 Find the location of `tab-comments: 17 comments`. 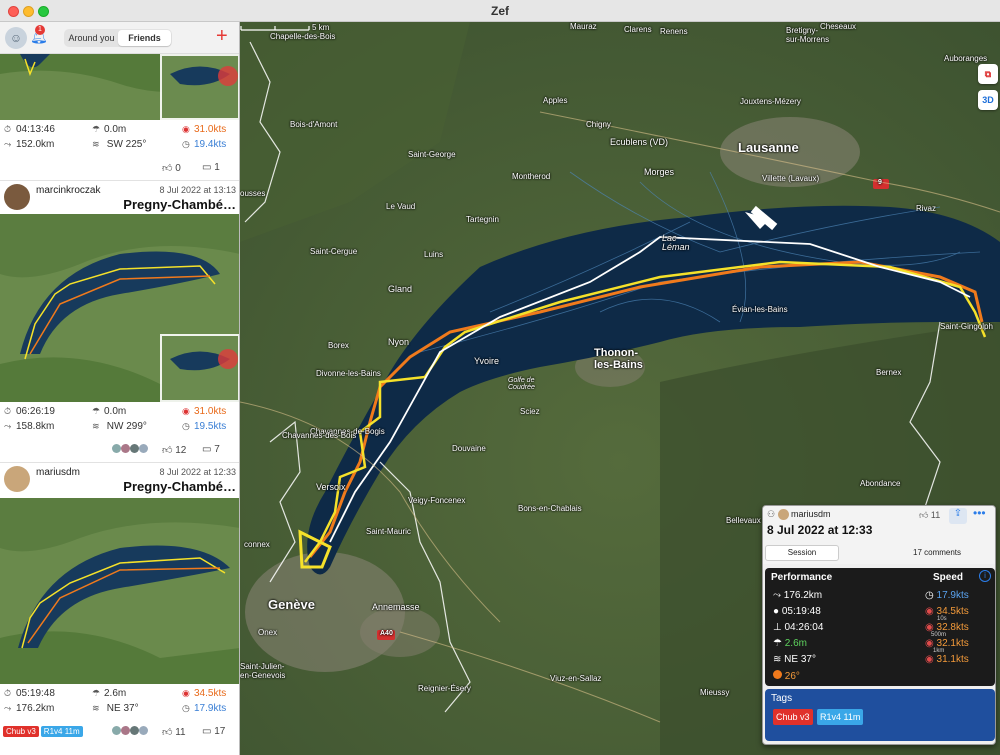

tab-comments: 17 comments is located at coordinates (937, 552).